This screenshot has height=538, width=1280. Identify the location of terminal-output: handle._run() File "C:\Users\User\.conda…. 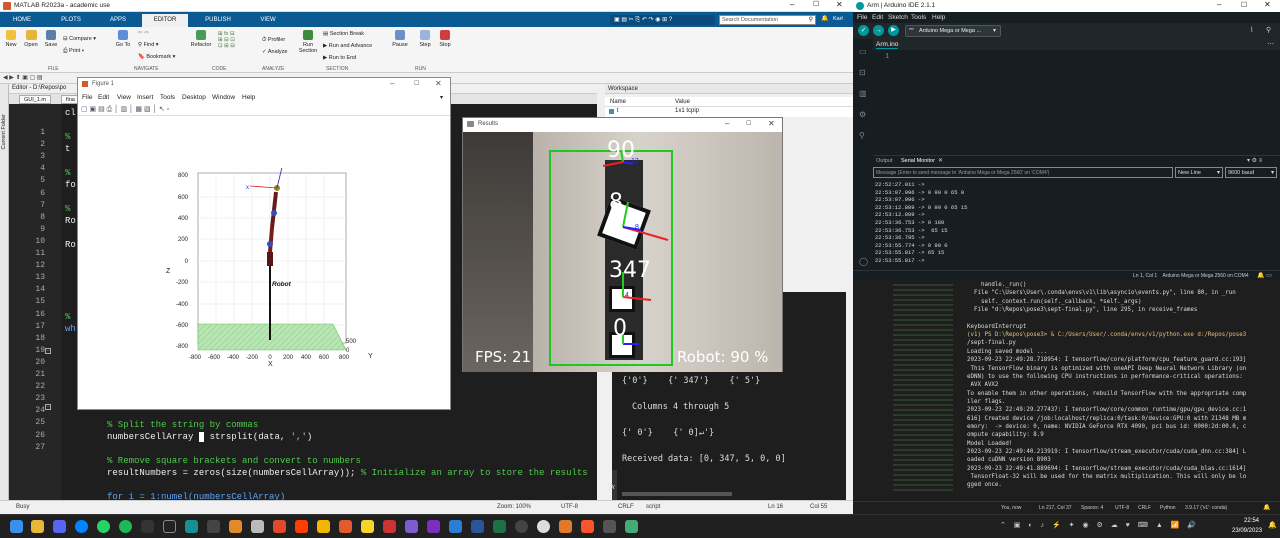
(1119, 391).